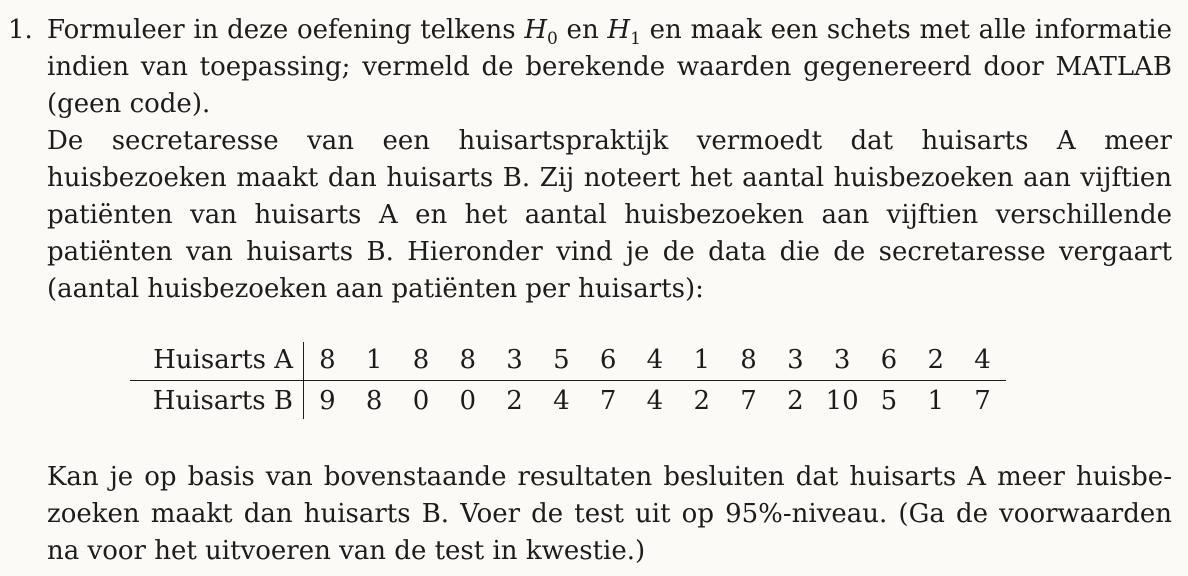 Image resolution: width=1188 pixels, height=576 pixels. I want to click on row-label: Huisarts B, so click(217, 399).